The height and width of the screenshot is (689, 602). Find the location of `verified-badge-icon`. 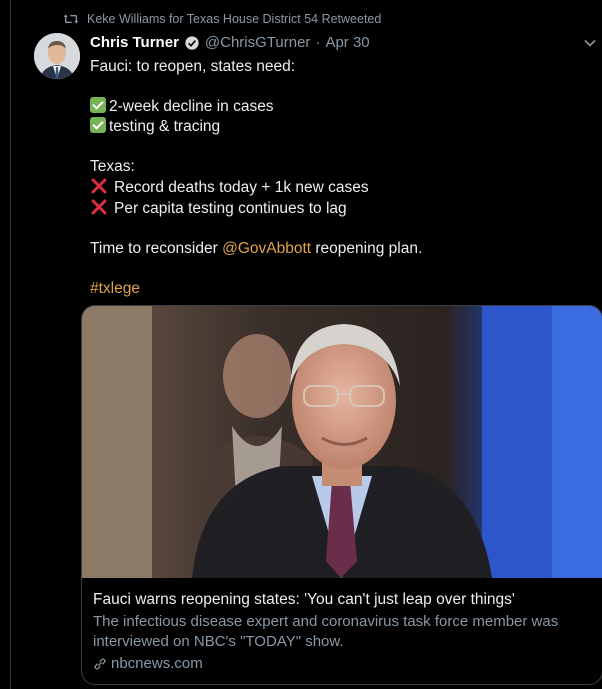

verified-badge-icon is located at coordinates (192, 42).